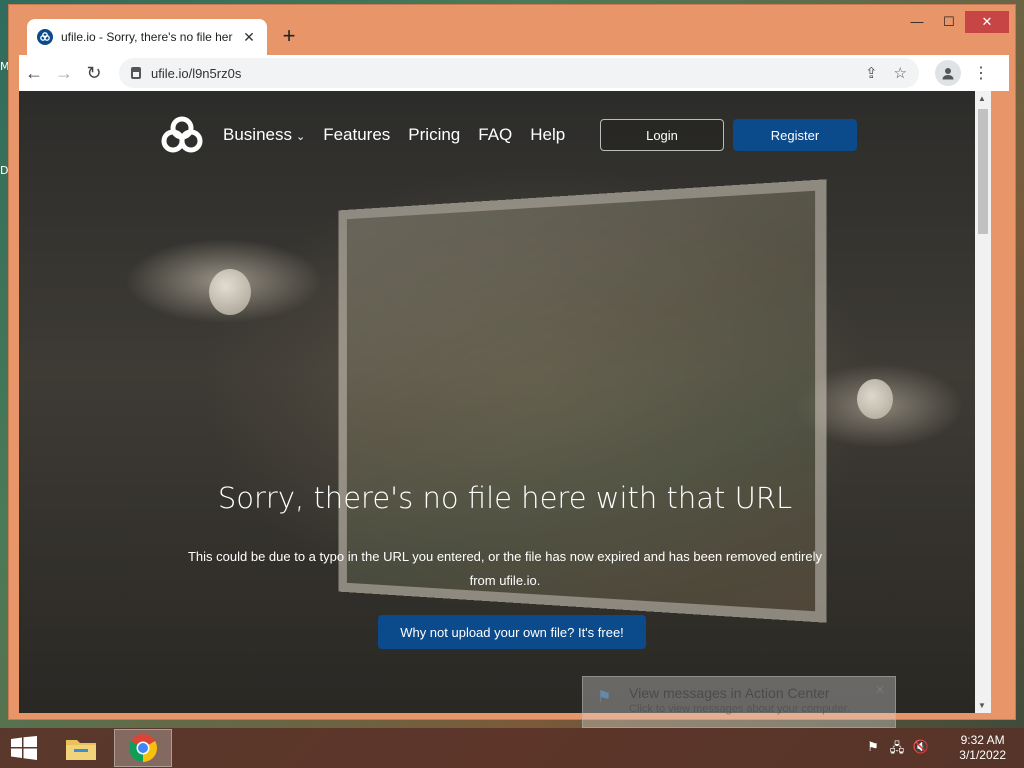 Image resolution: width=1024 pixels, height=768 pixels. Describe the element at coordinates (880, 690) in the screenshot. I see `toast-close-icon: ✕` at that location.